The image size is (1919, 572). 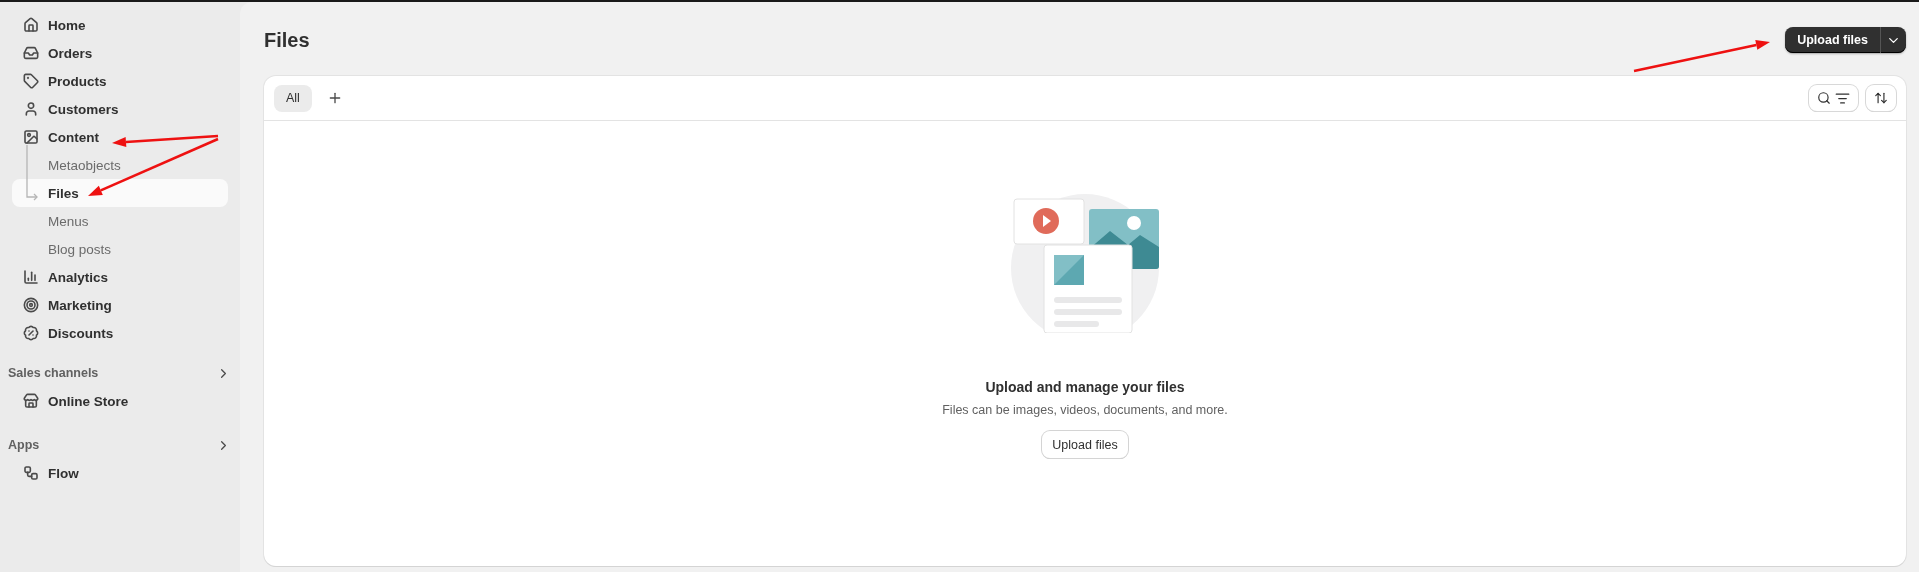 What do you see at coordinates (120, 249) in the screenshot?
I see `nav-subitem: Blog posts` at bounding box center [120, 249].